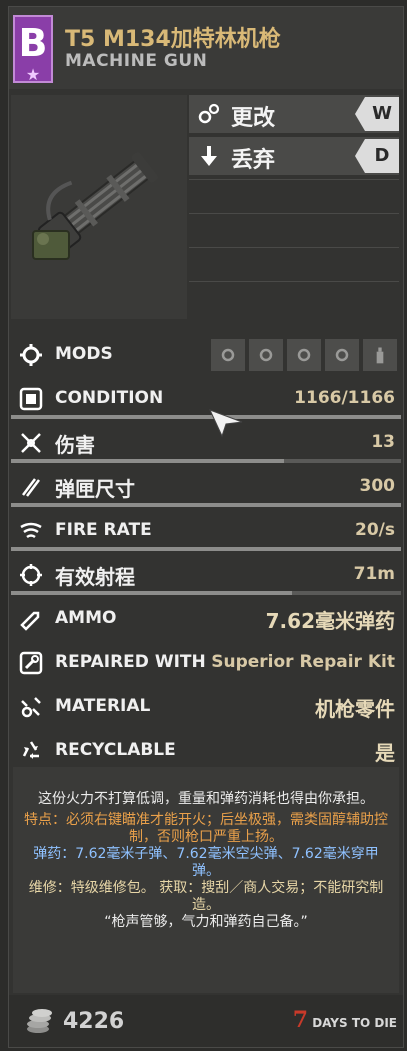  Describe the element at coordinates (75, 445) in the screenshot. I see `stat-label: 伤害` at that location.